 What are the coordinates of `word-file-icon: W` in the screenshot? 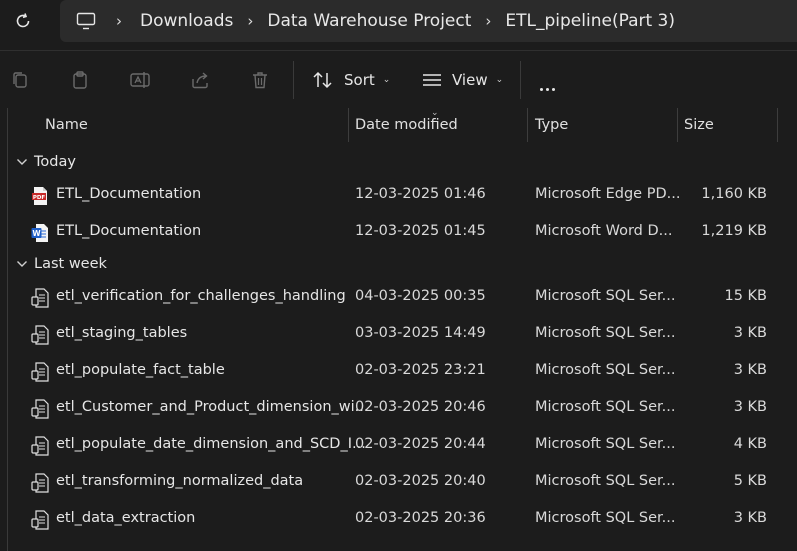 It's located at (39, 233).